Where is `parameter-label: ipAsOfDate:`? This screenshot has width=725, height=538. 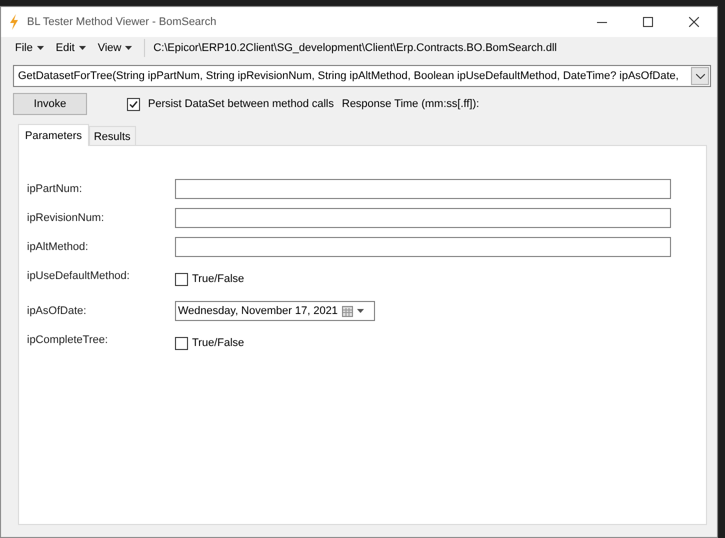 parameter-label: ipAsOfDate: is located at coordinates (57, 311).